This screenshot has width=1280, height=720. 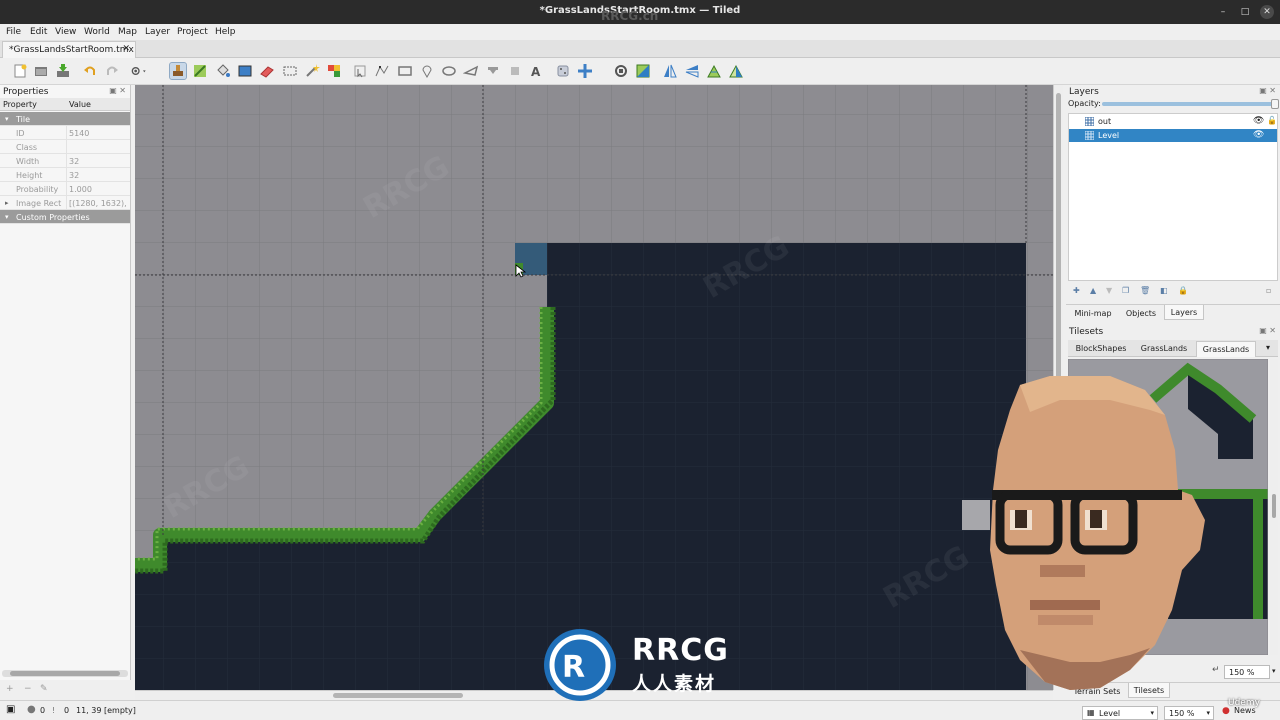 What do you see at coordinates (1188, 104) in the screenshot?
I see `opacity-slider` at bounding box center [1188, 104].